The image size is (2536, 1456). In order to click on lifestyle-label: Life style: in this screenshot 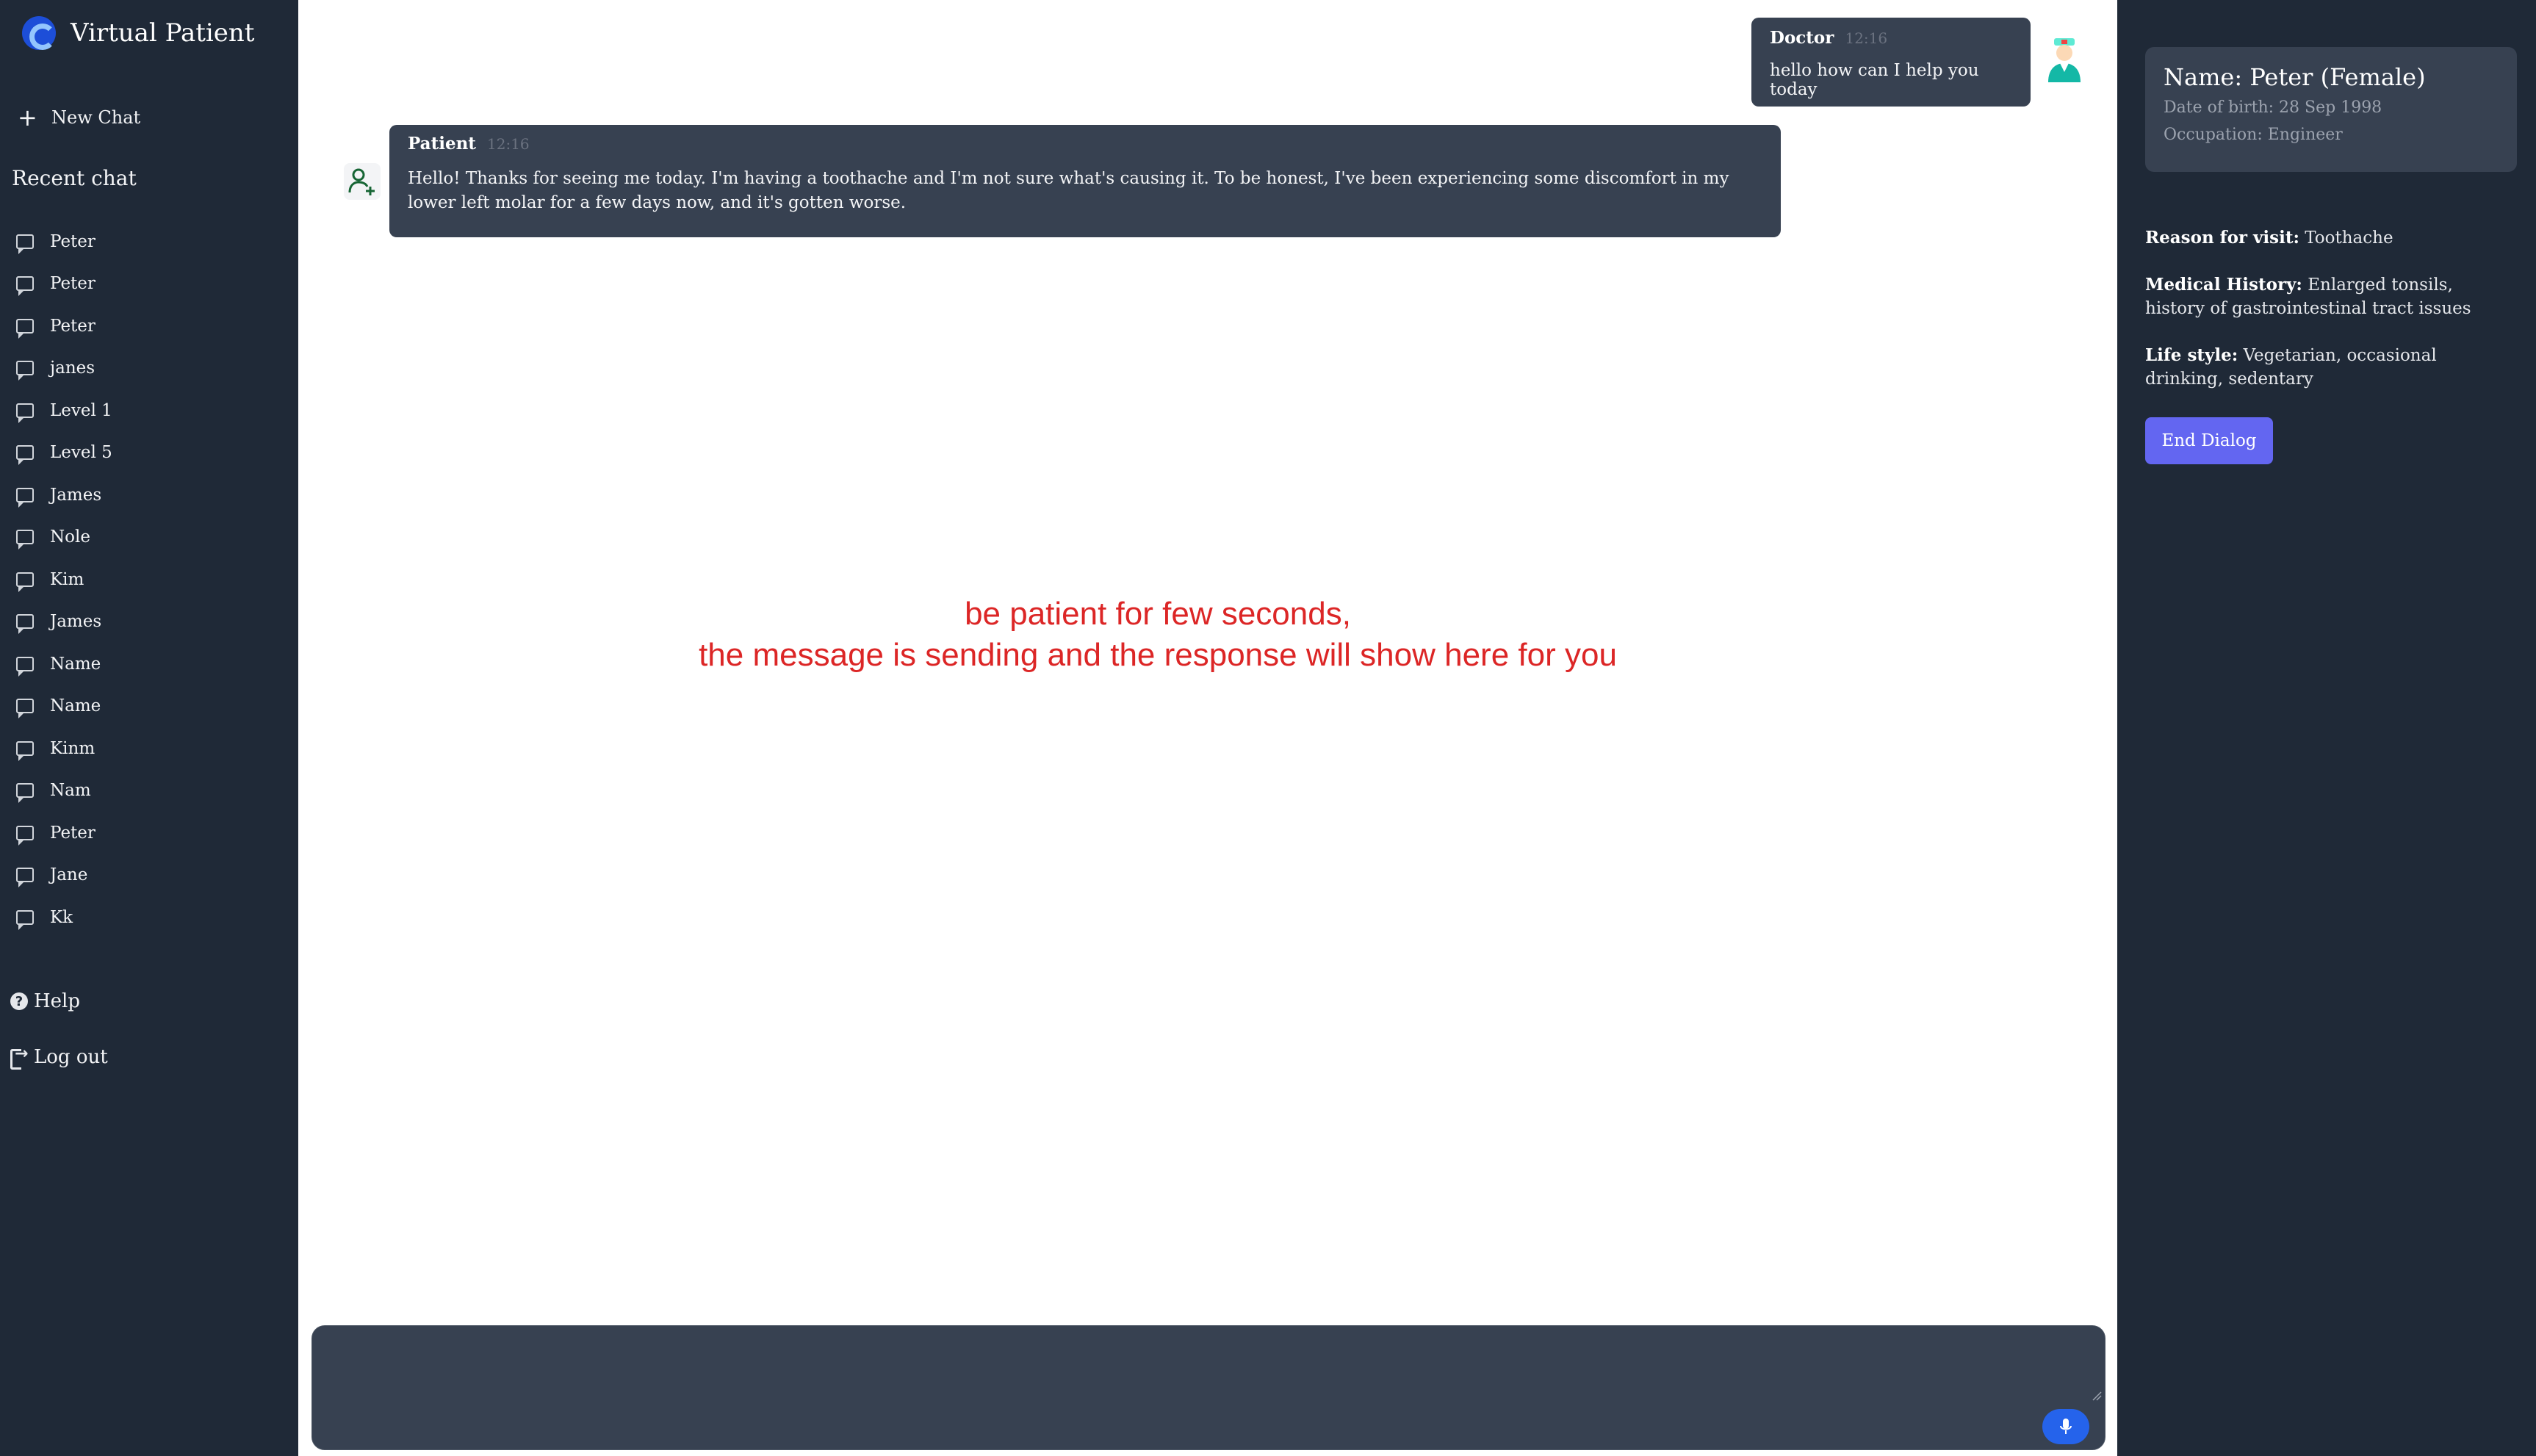, I will do `click(2191, 355)`.